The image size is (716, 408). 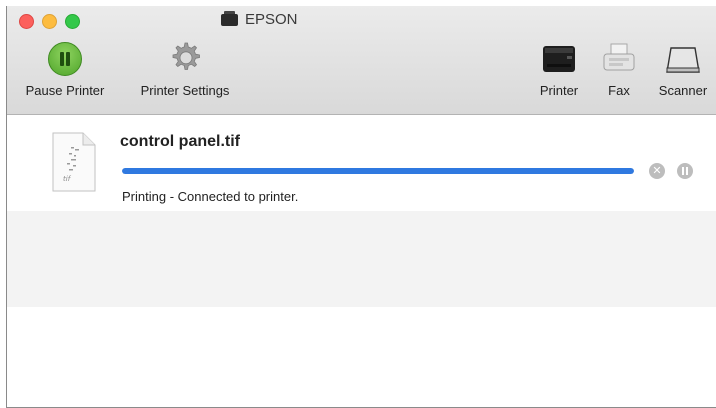 I want to click on cancel-job-button: ✕, so click(x=657, y=171).